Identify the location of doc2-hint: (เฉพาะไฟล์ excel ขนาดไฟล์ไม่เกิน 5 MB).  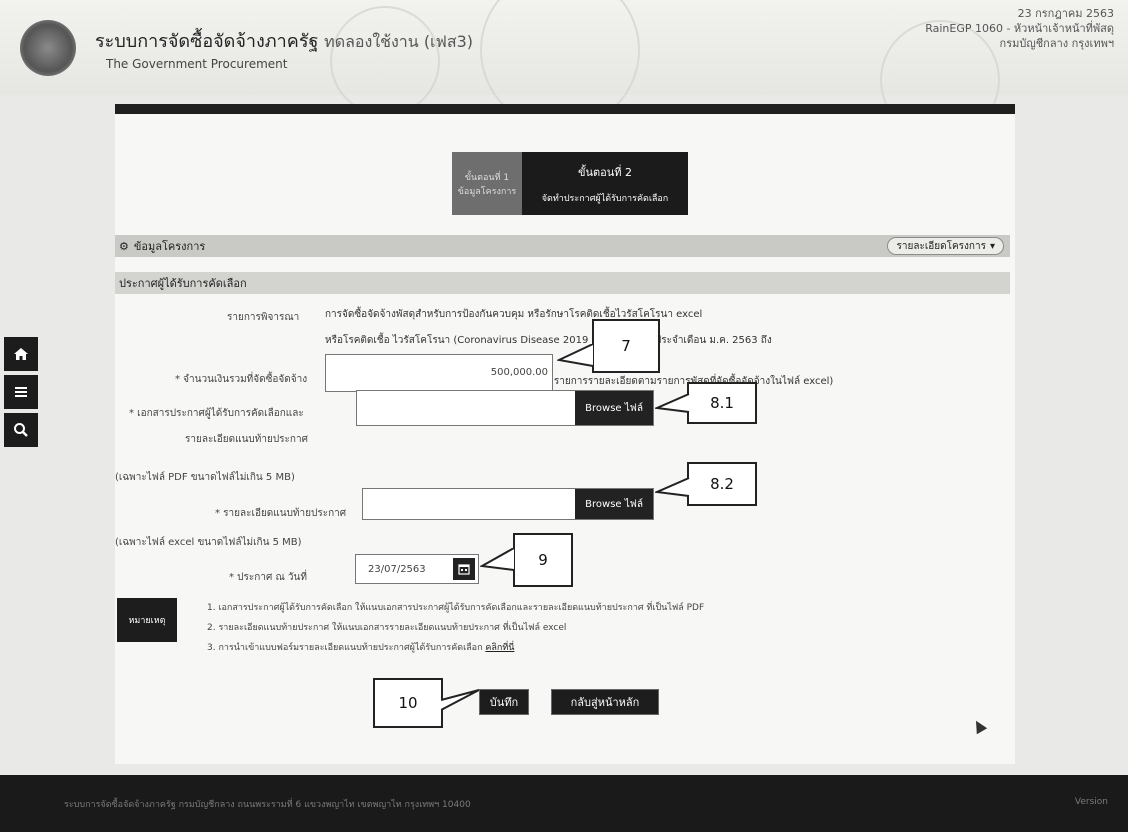
(208, 542).